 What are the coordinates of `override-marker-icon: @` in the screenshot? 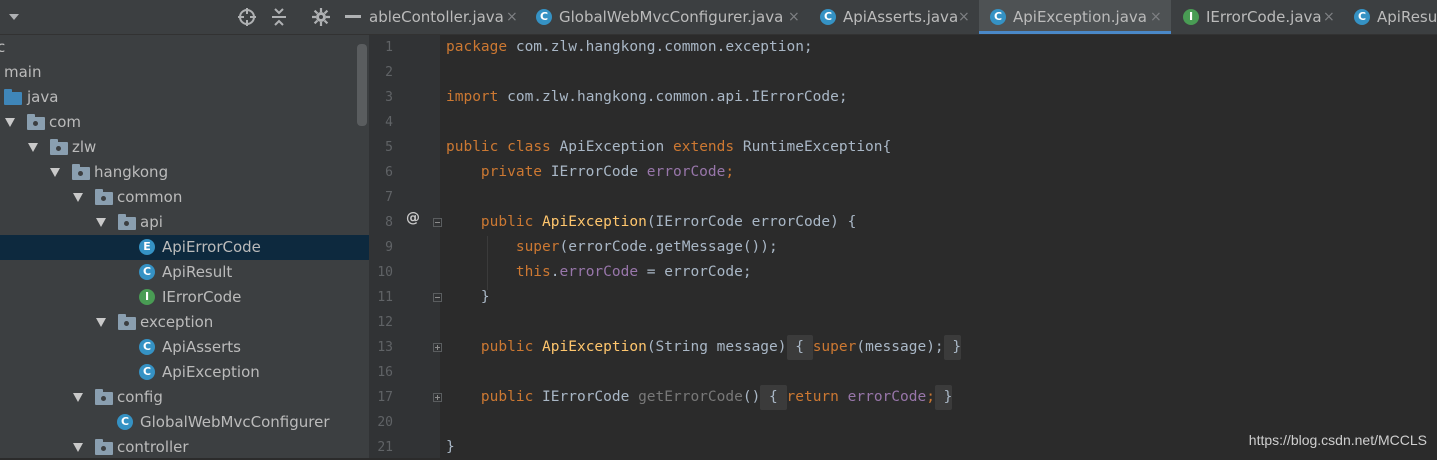 It's located at (413, 218).